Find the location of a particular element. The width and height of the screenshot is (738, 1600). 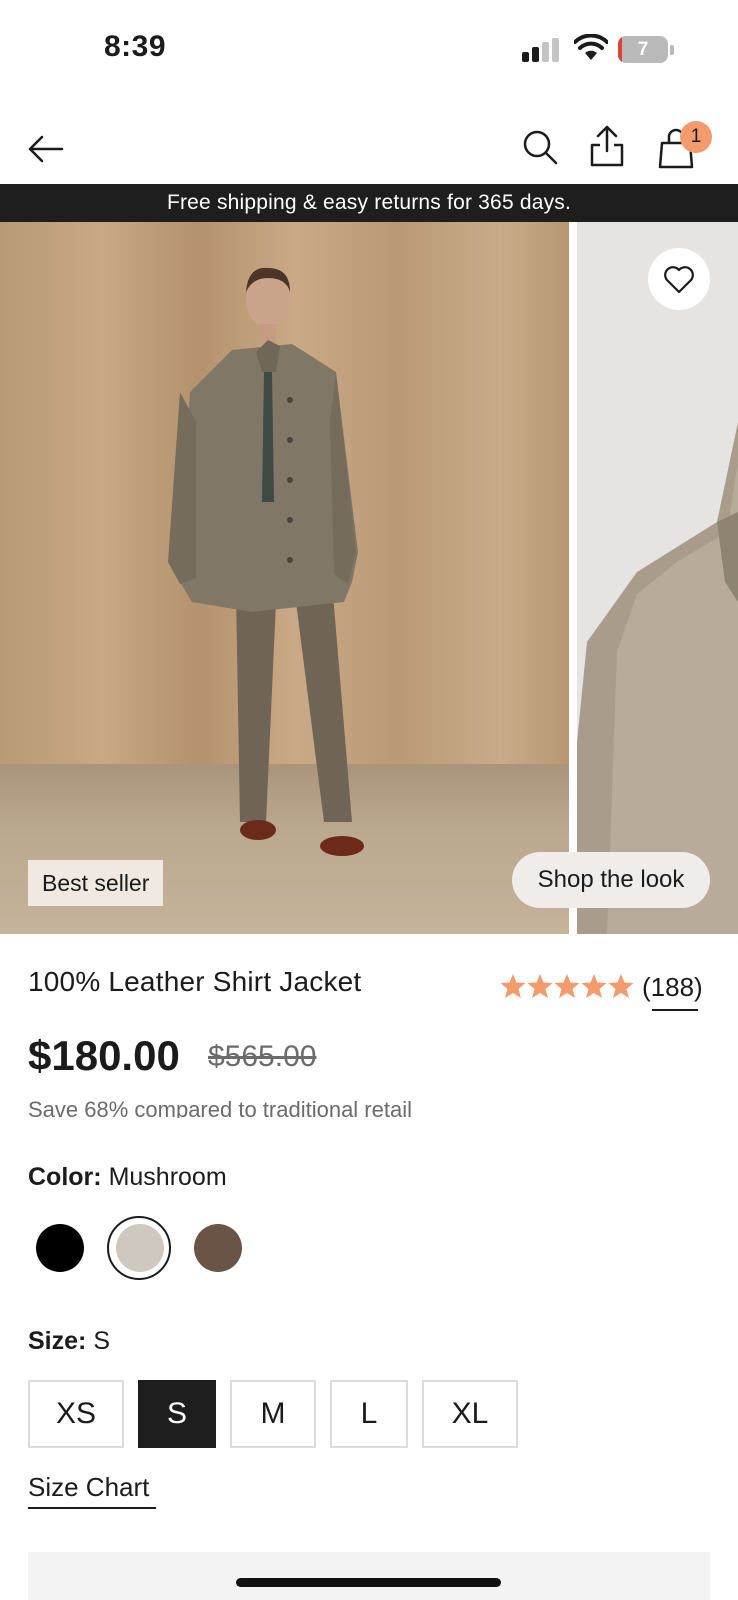

swatch-black is located at coordinates (60, 1248).